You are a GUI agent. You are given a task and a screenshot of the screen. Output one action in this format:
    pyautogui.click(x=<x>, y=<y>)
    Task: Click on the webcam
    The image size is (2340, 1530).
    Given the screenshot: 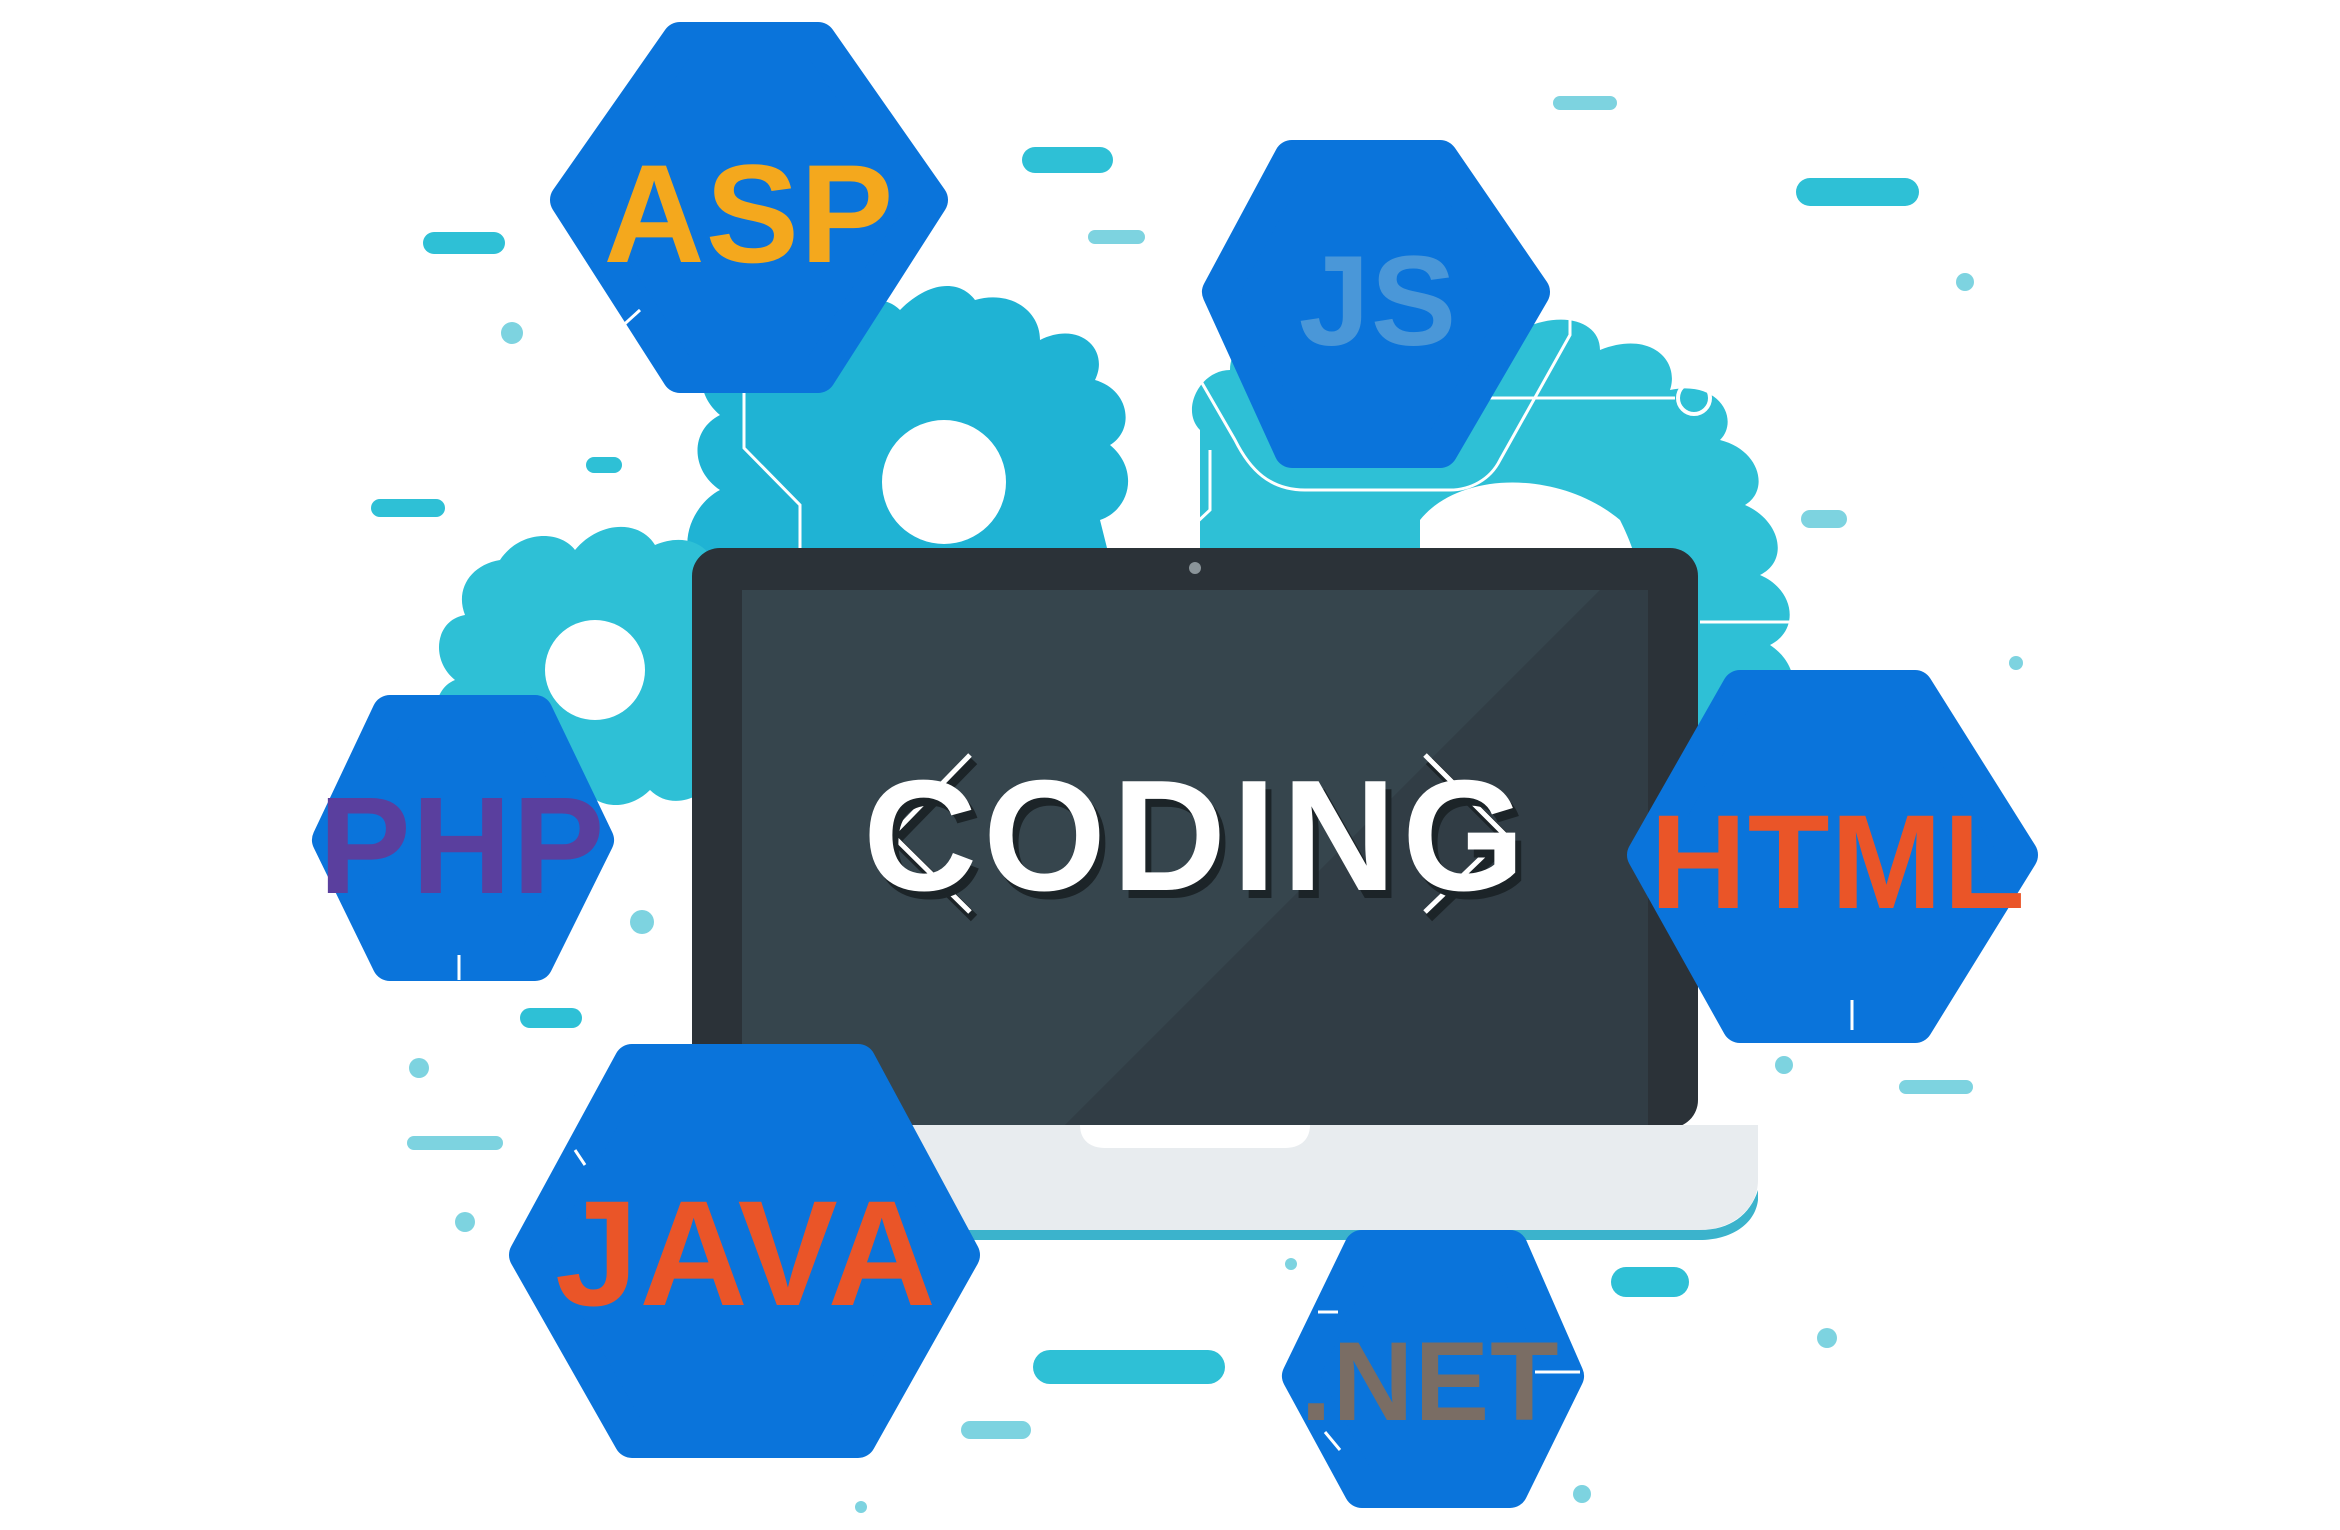 What is the action you would take?
    pyautogui.click(x=1195, y=568)
    